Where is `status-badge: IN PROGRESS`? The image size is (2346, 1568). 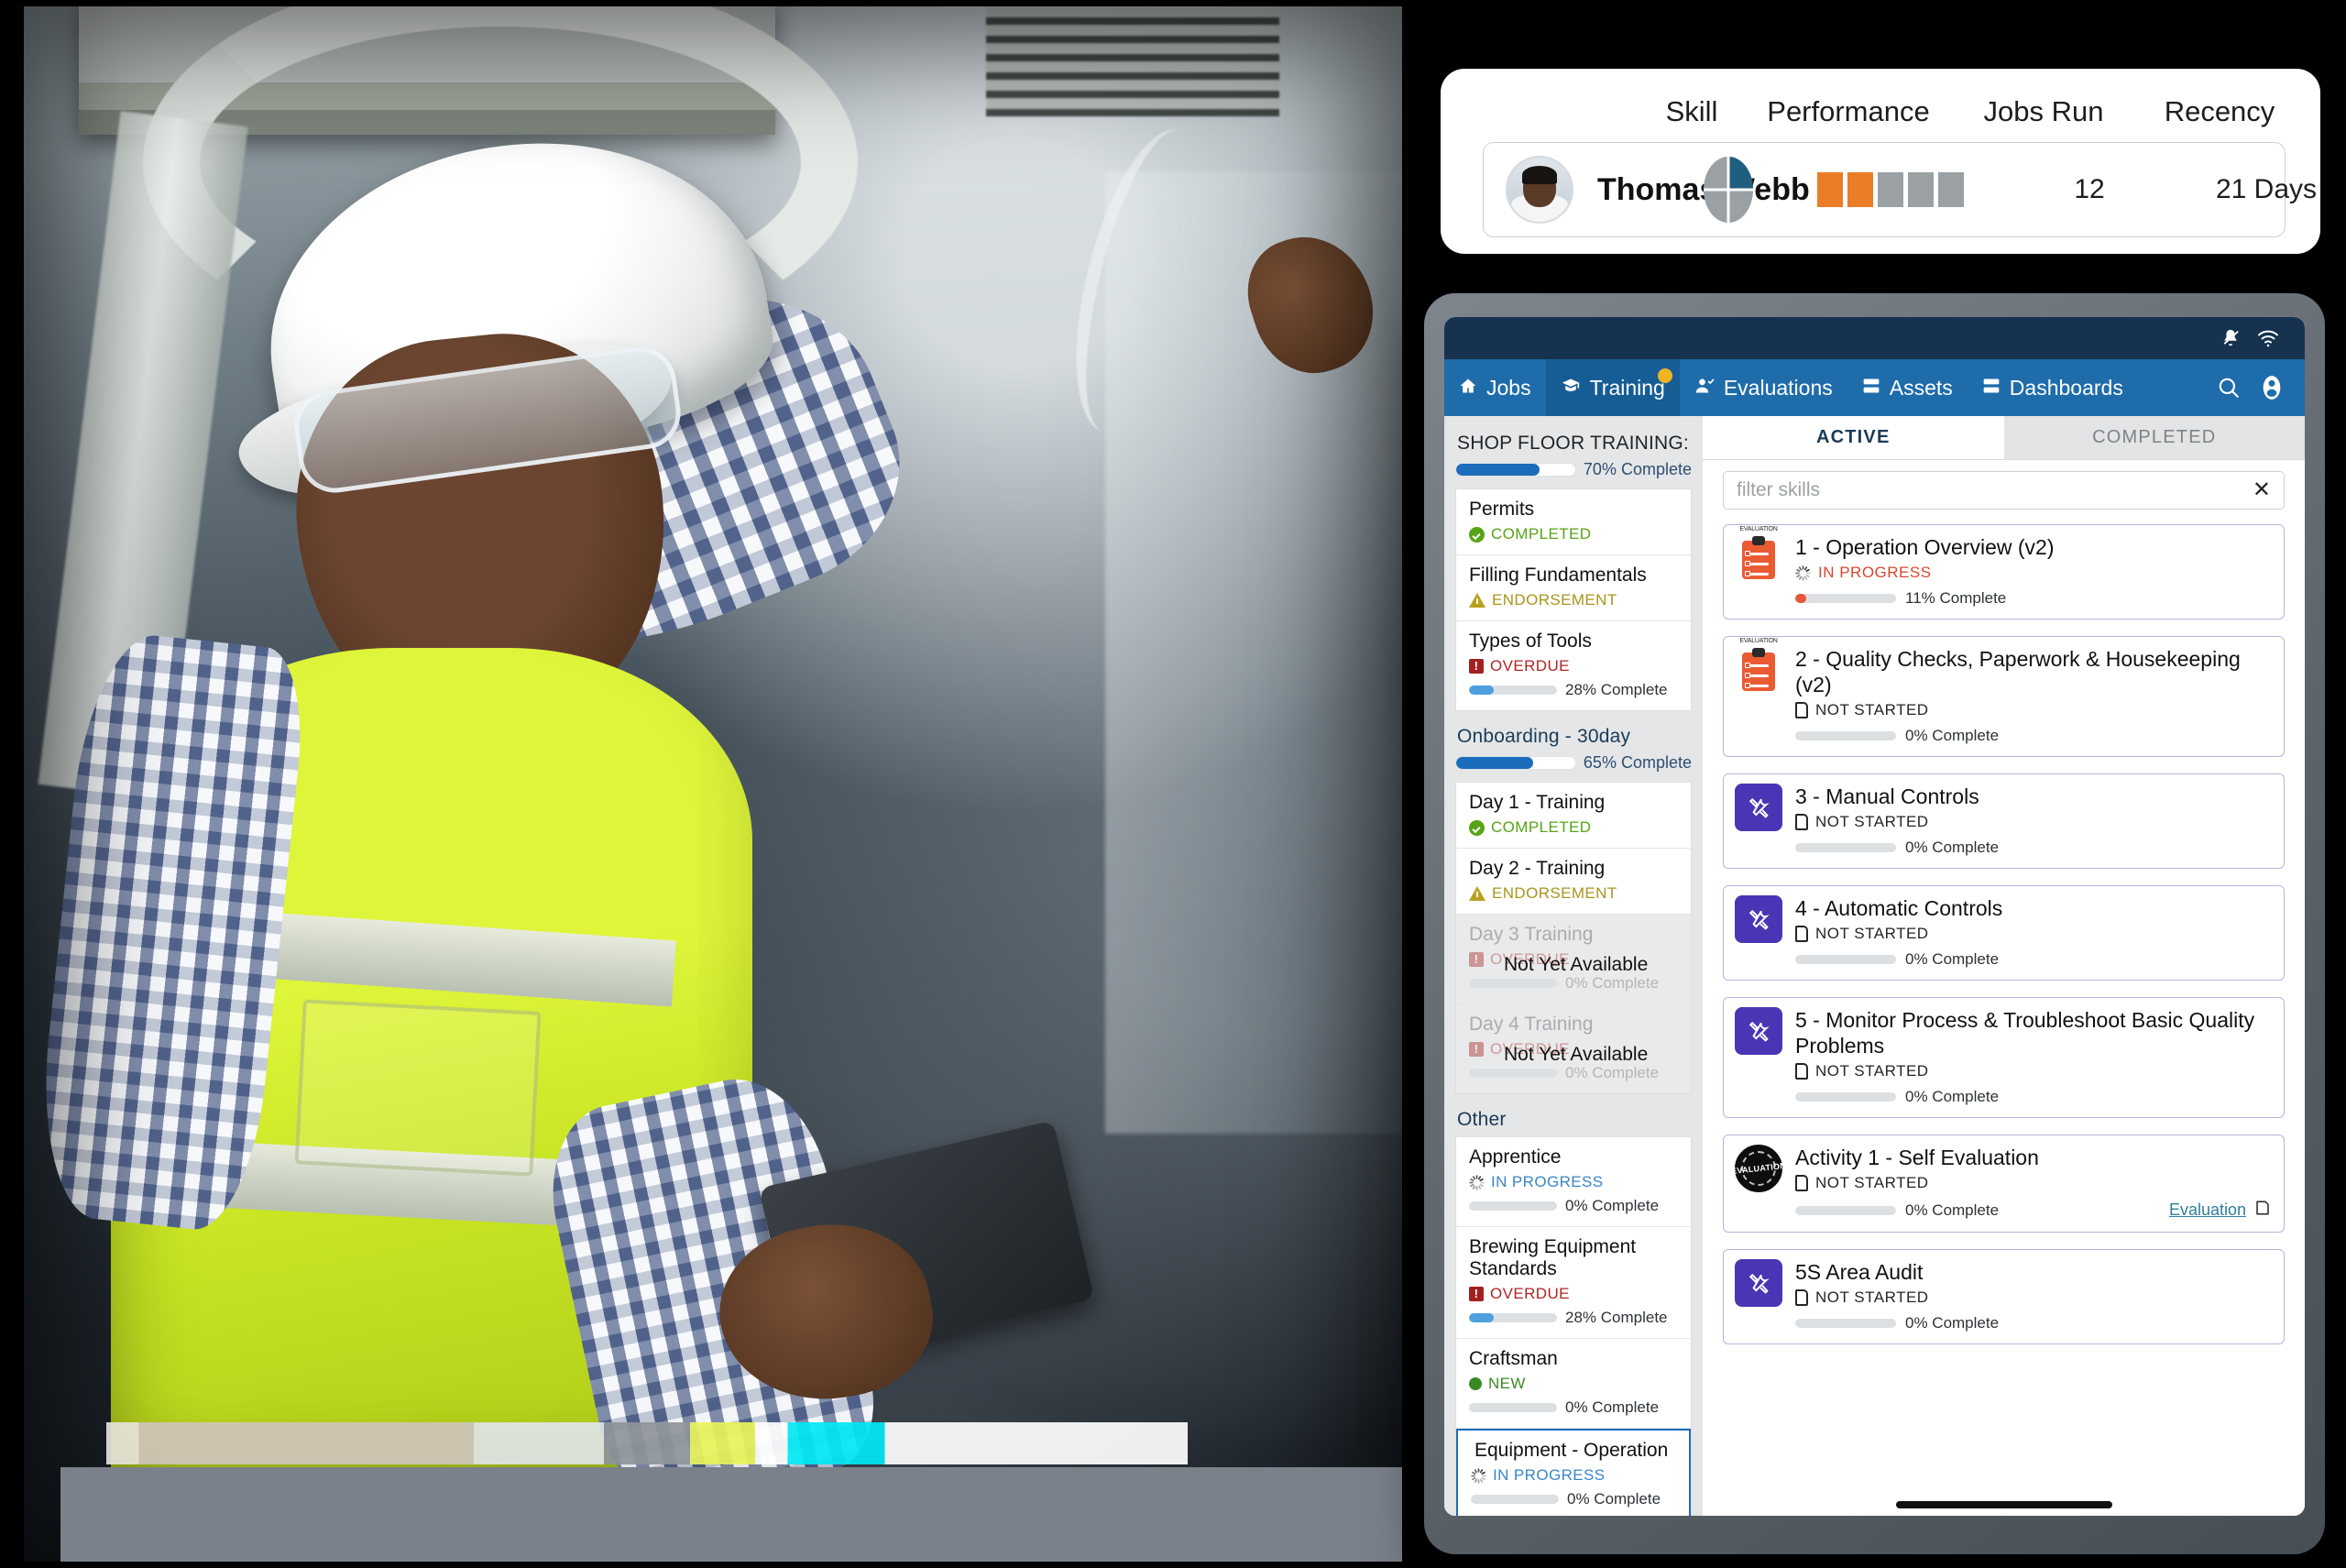
status-badge: IN PROGRESS is located at coordinates (1573, 1182).